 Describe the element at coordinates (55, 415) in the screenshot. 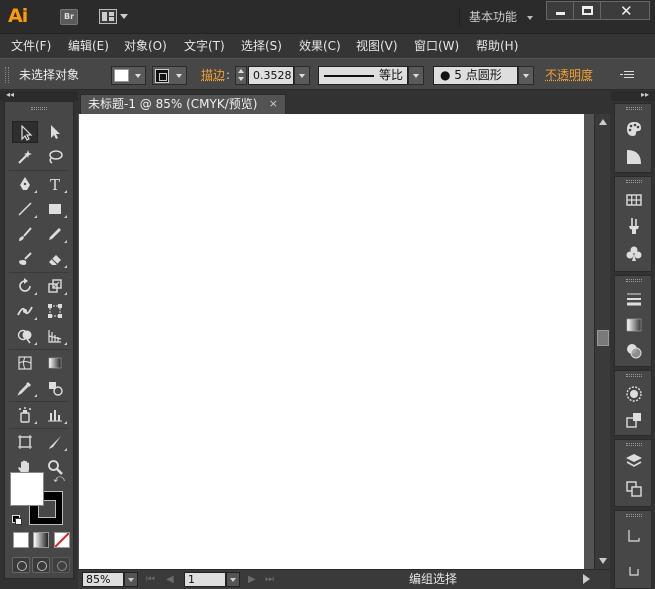

I see `column-graph-tool` at that location.